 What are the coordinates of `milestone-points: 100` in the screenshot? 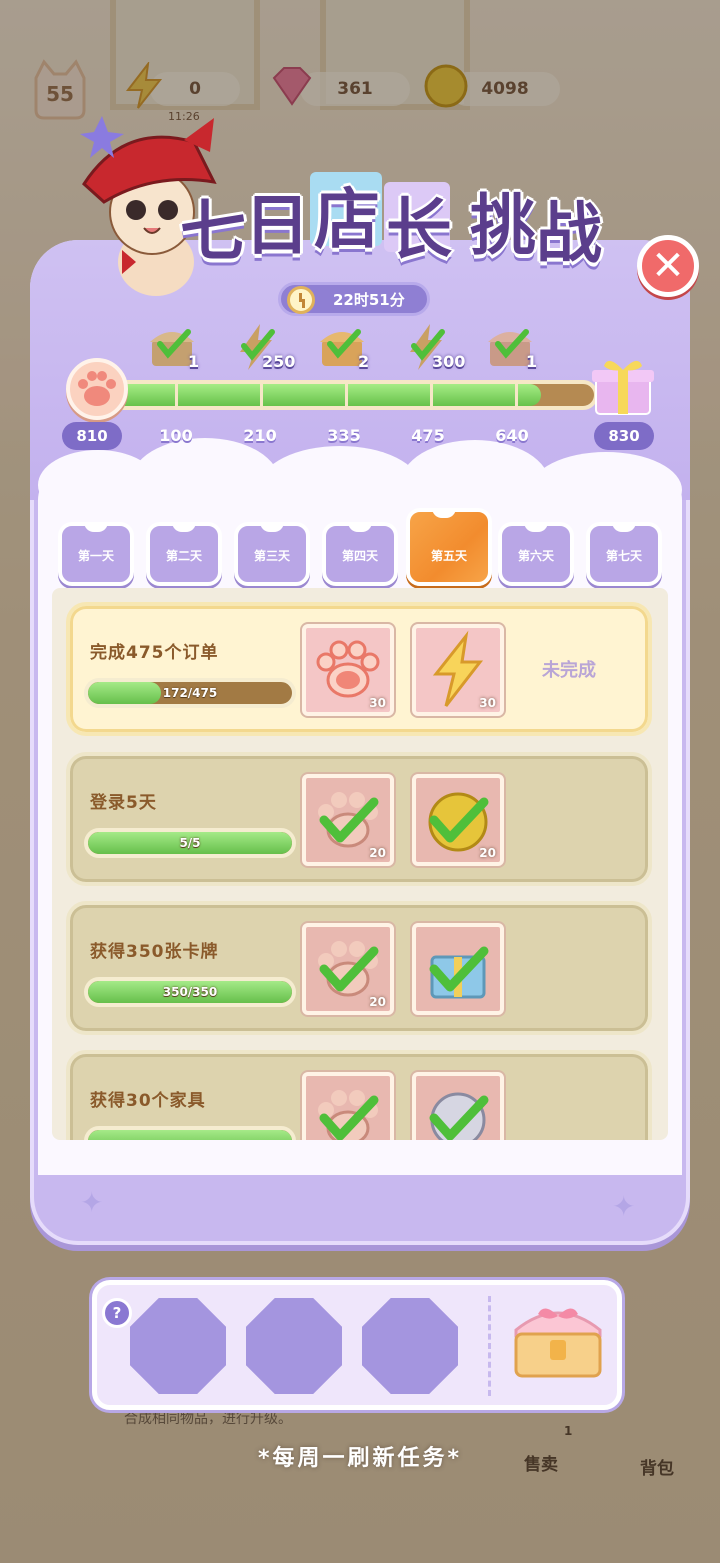 It's located at (176, 435).